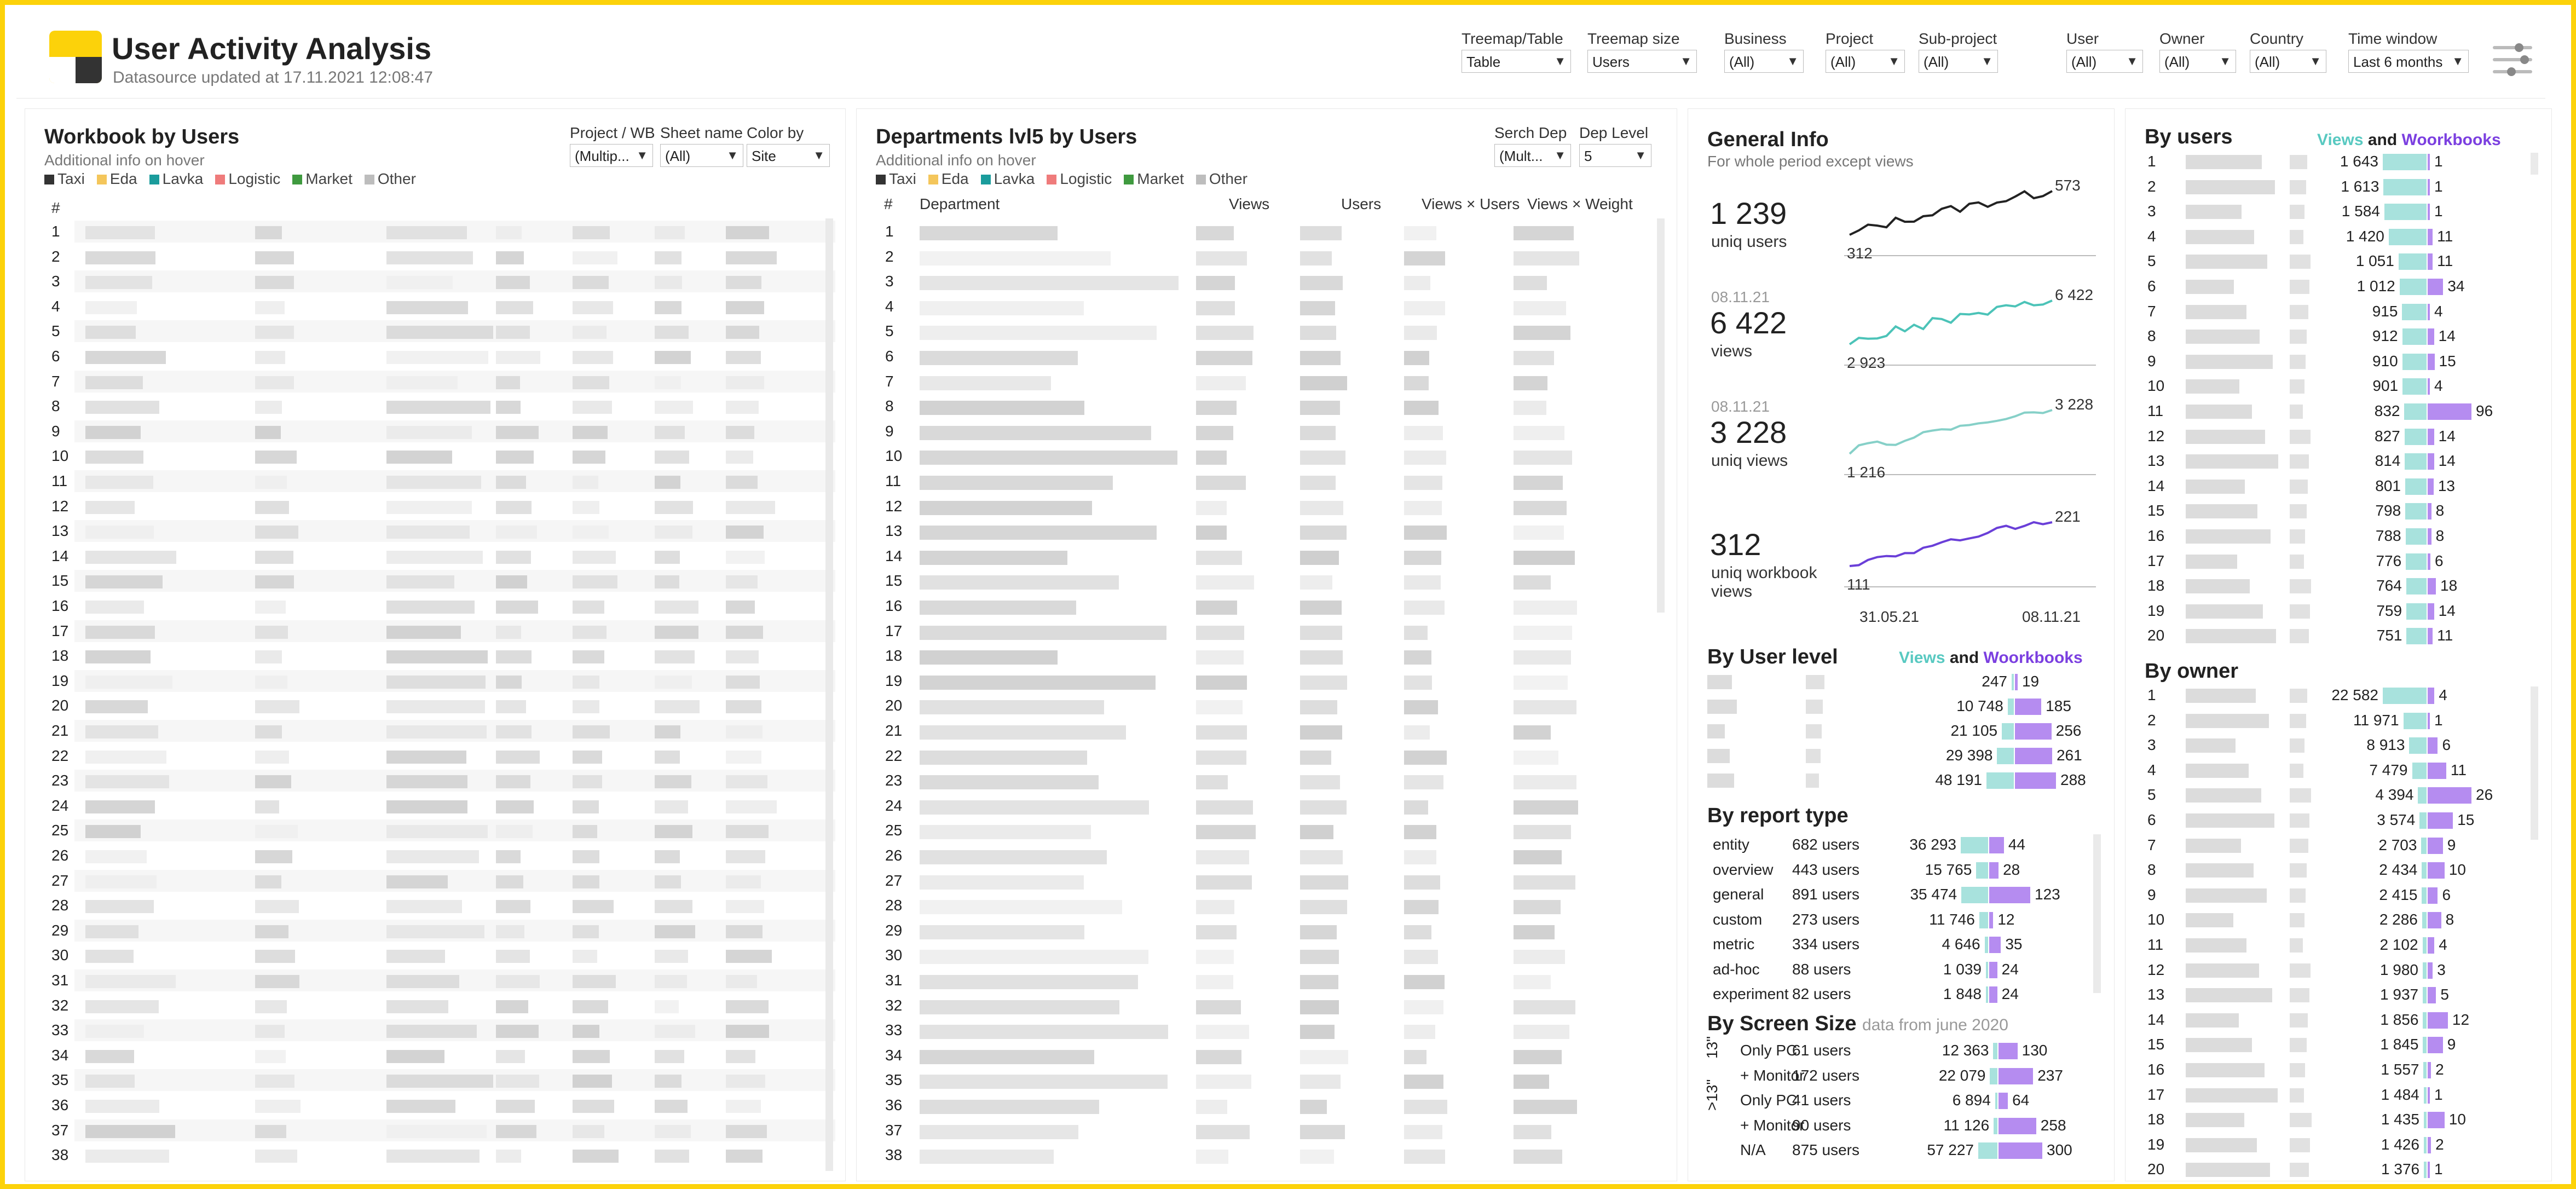 The height and width of the screenshot is (1189, 2576). Describe the element at coordinates (2408, 61) in the screenshot. I see `filter-time-window-dropdown: Last 6 months ▼` at that location.